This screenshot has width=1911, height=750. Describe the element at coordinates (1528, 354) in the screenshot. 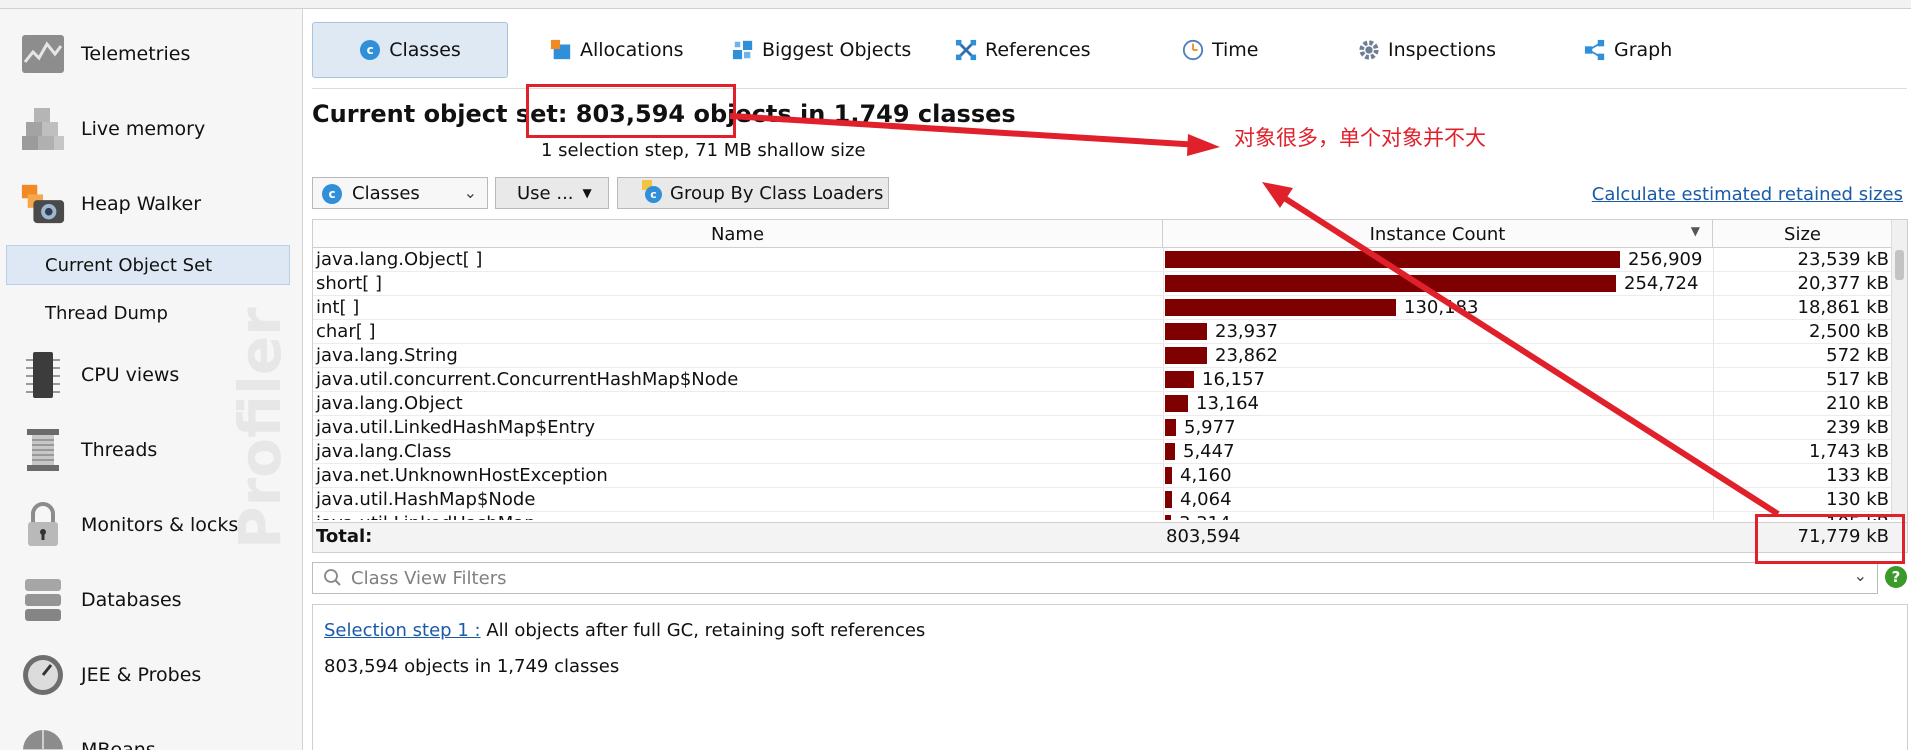

I see `annotation-arrow-up` at that location.